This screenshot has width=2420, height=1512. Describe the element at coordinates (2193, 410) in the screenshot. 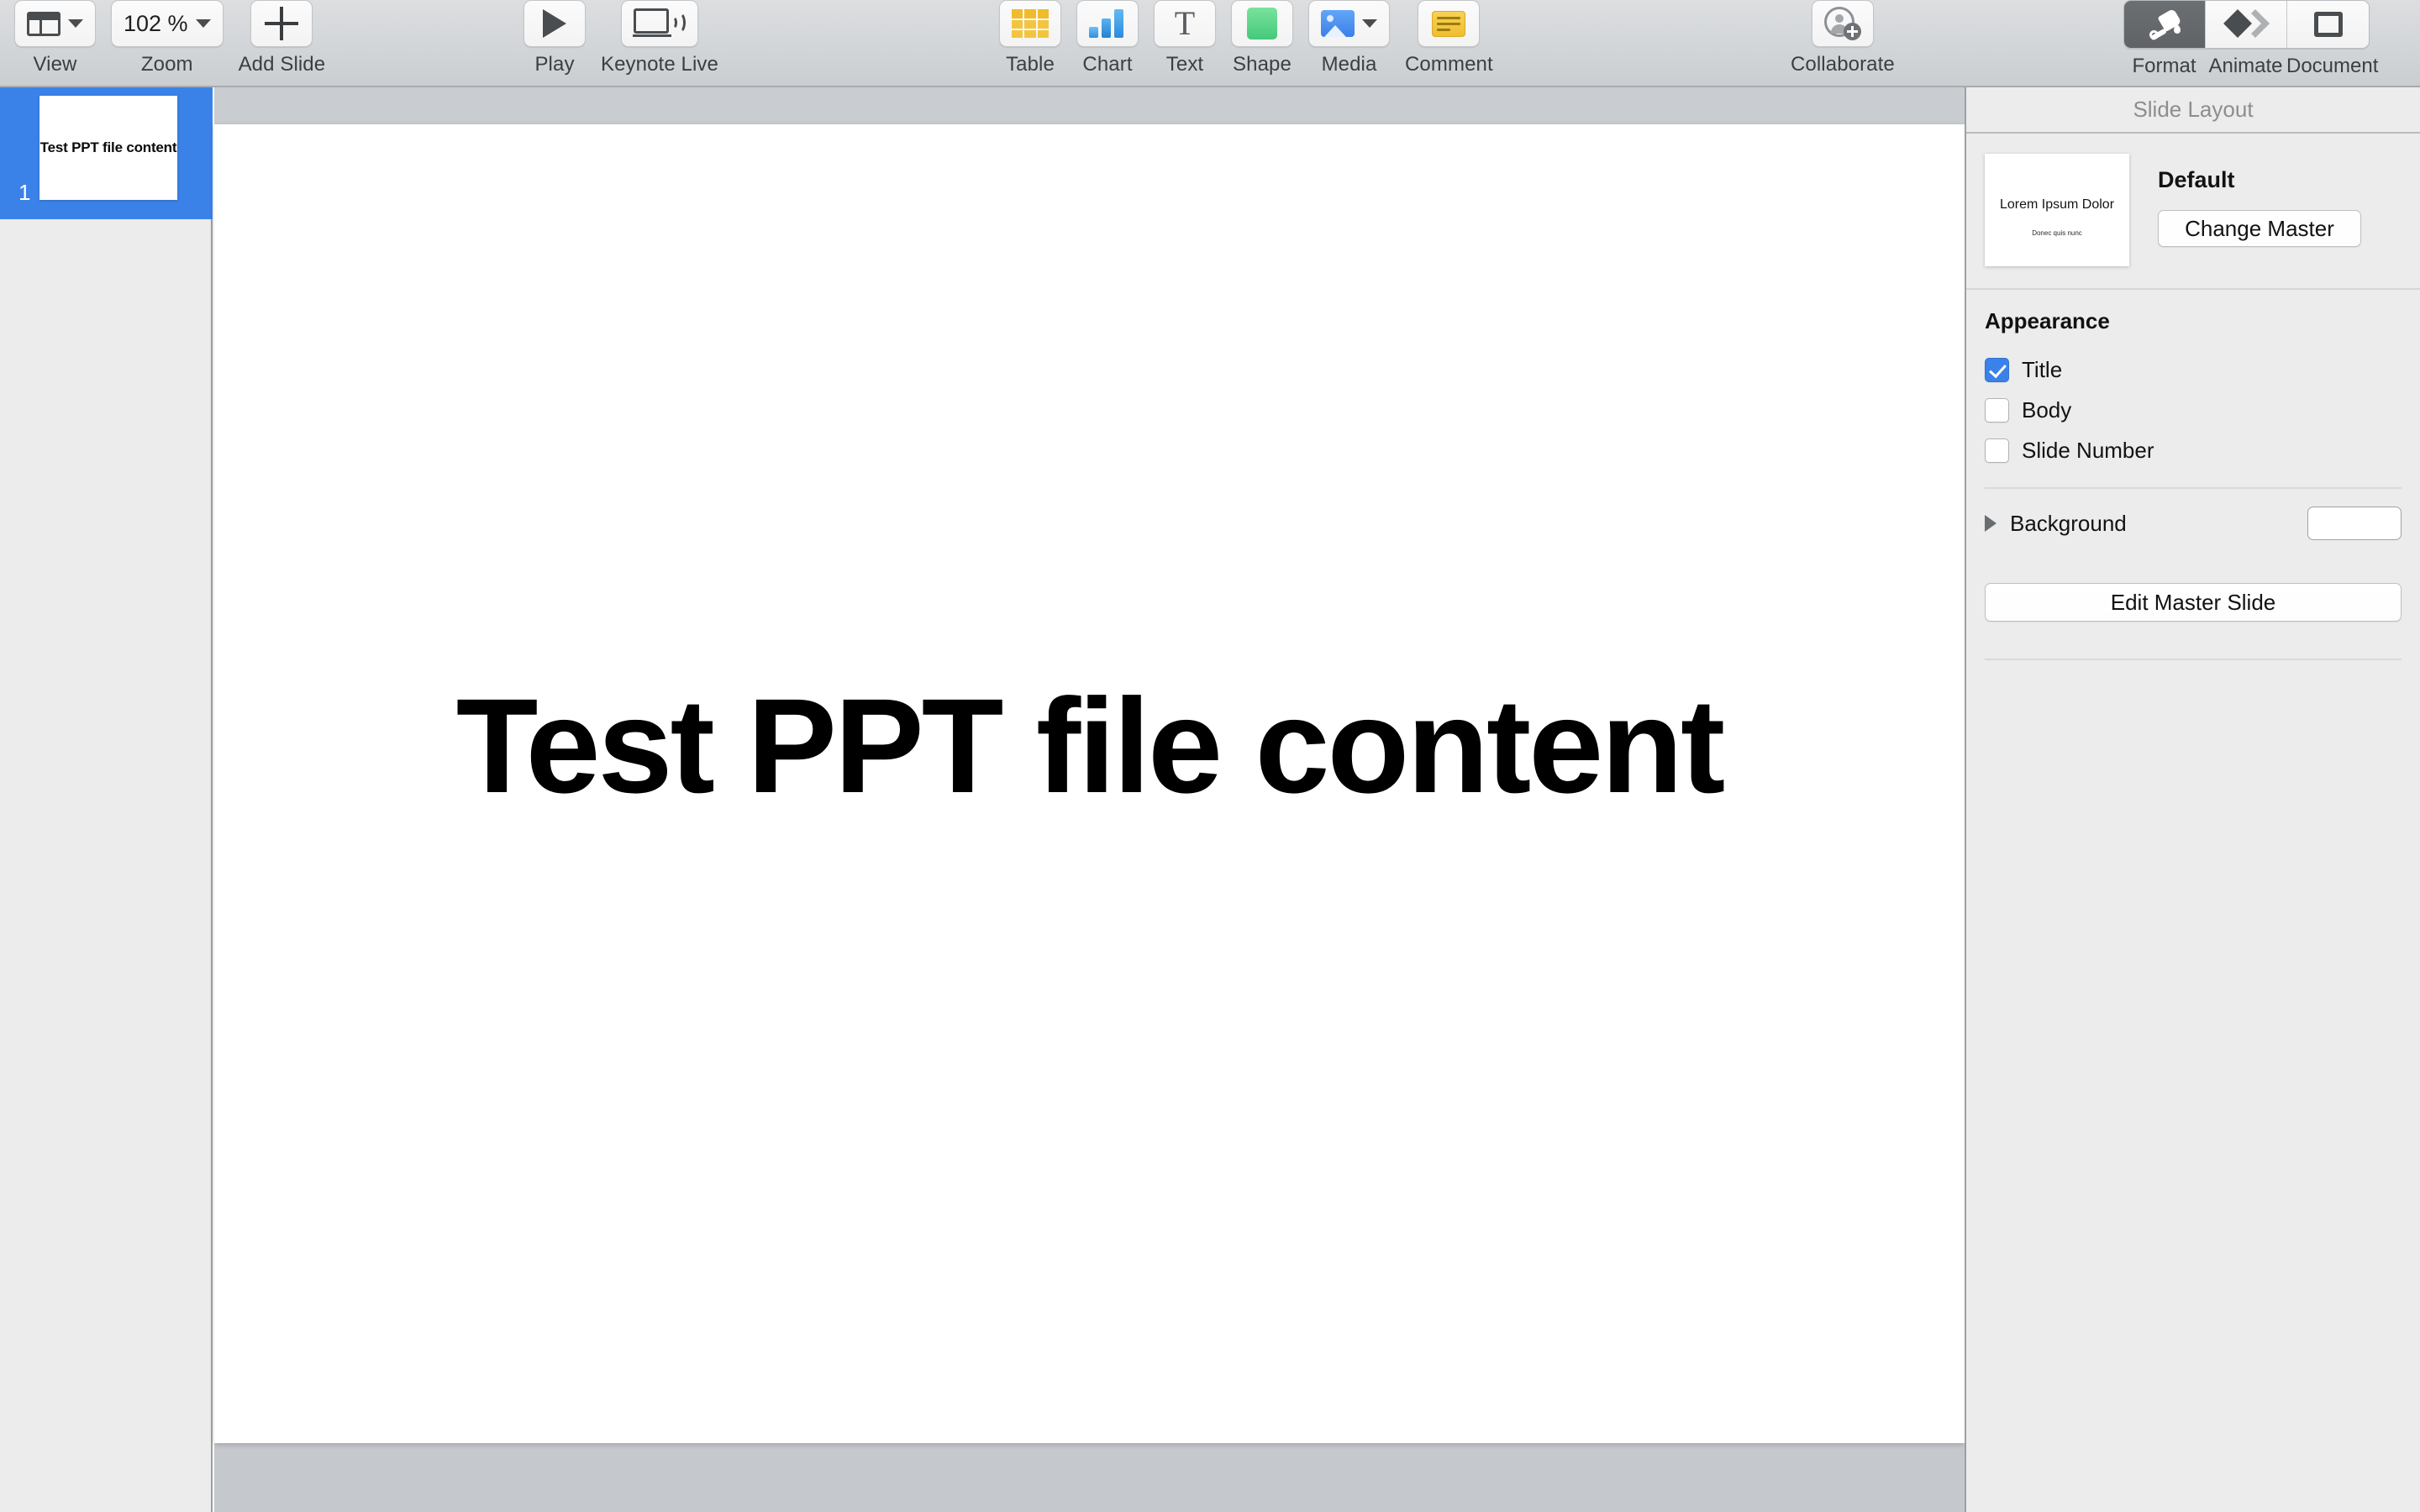

I see `appearance-option-body: Body` at that location.